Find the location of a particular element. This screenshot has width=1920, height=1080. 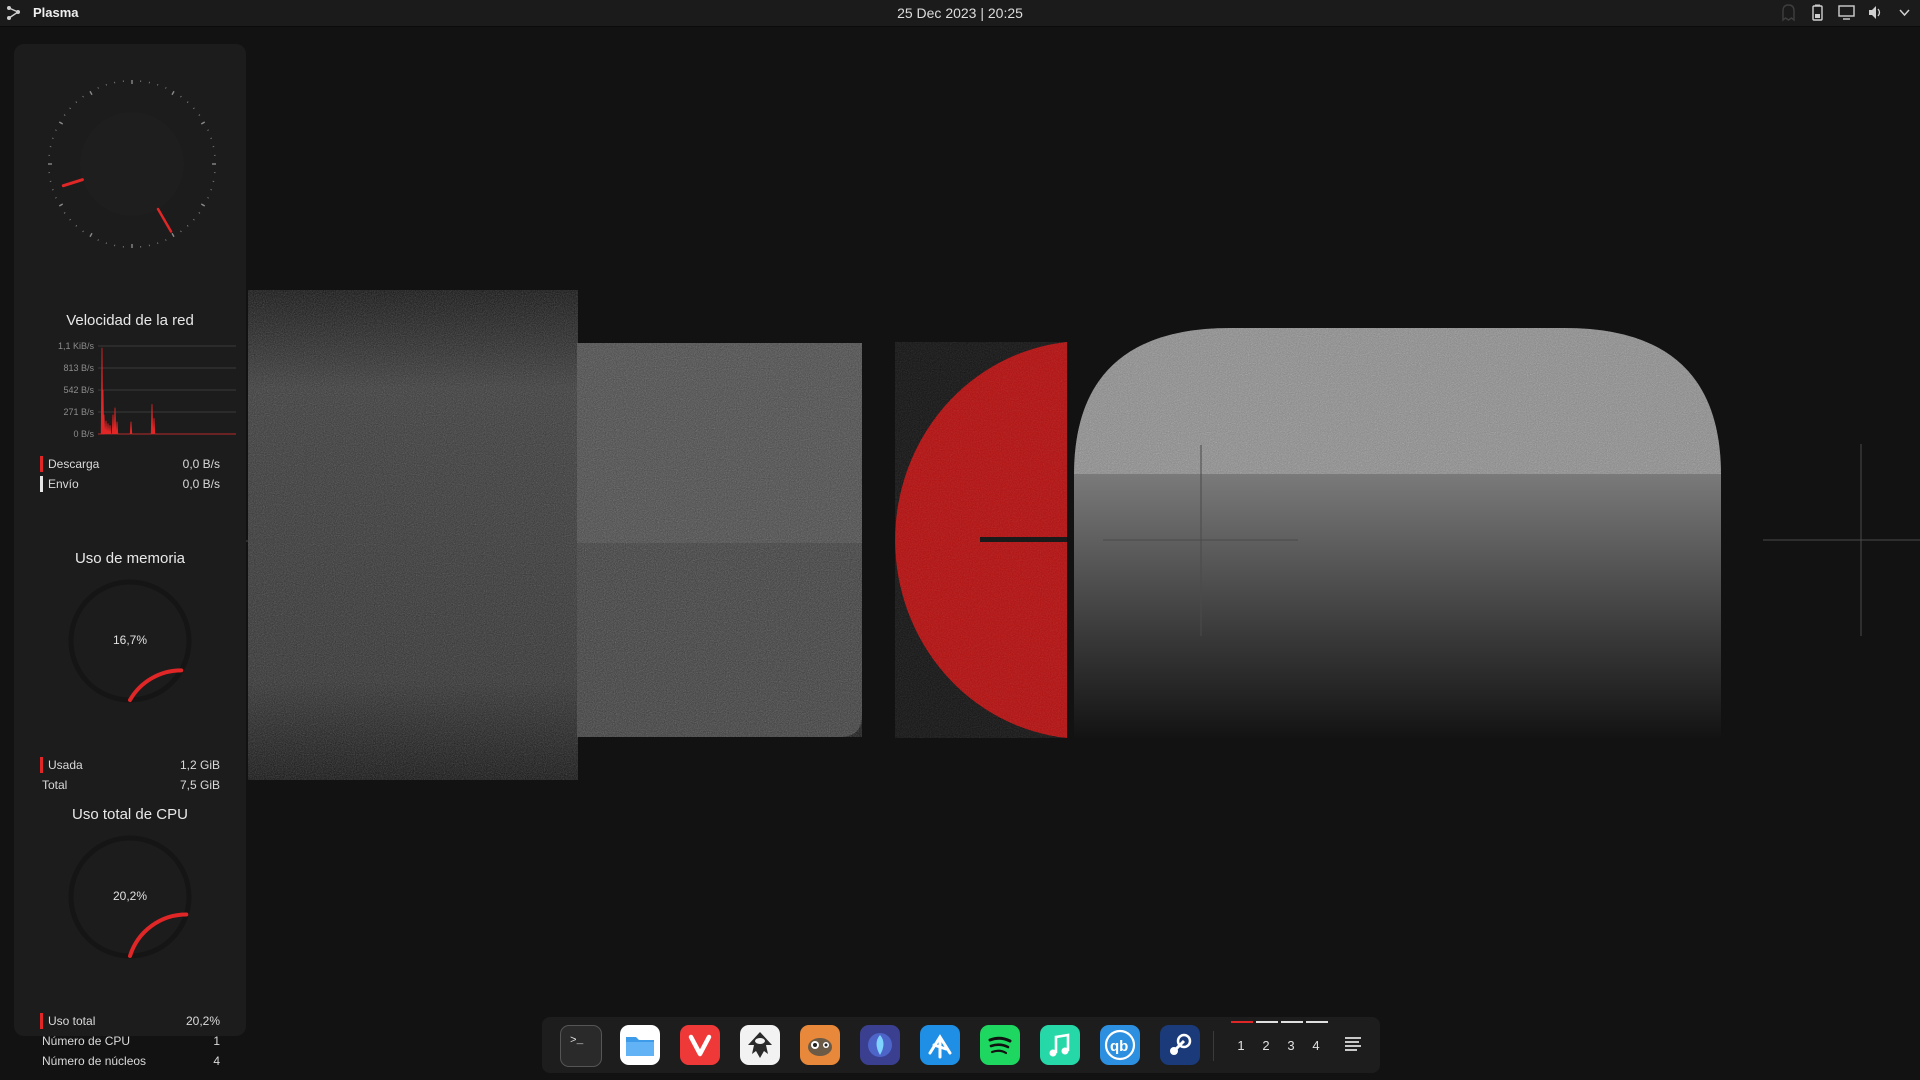

desktop-1: 1 is located at coordinates (1241, 1045).